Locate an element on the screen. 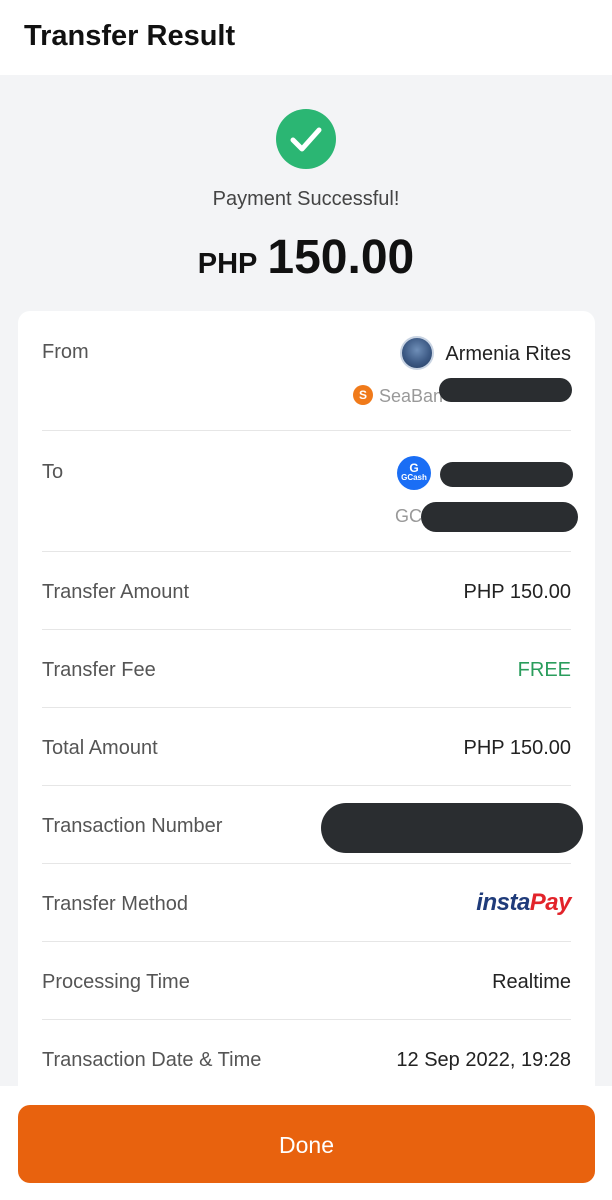 The height and width of the screenshot is (1200, 612). done-button: Done is located at coordinates (306, 1144).